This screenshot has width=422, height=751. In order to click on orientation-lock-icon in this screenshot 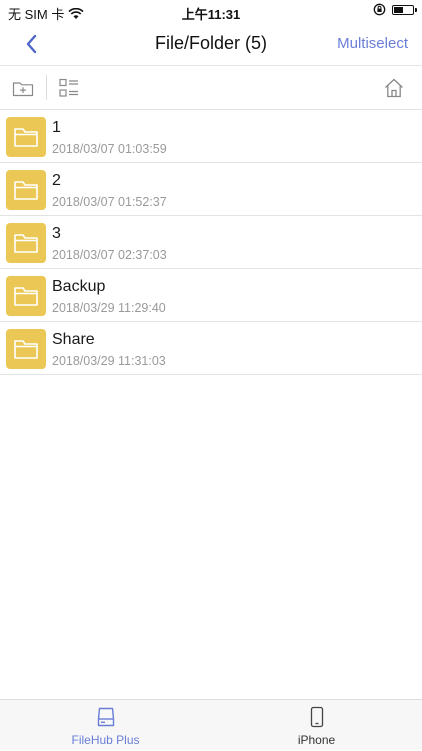, I will do `click(379, 9)`.